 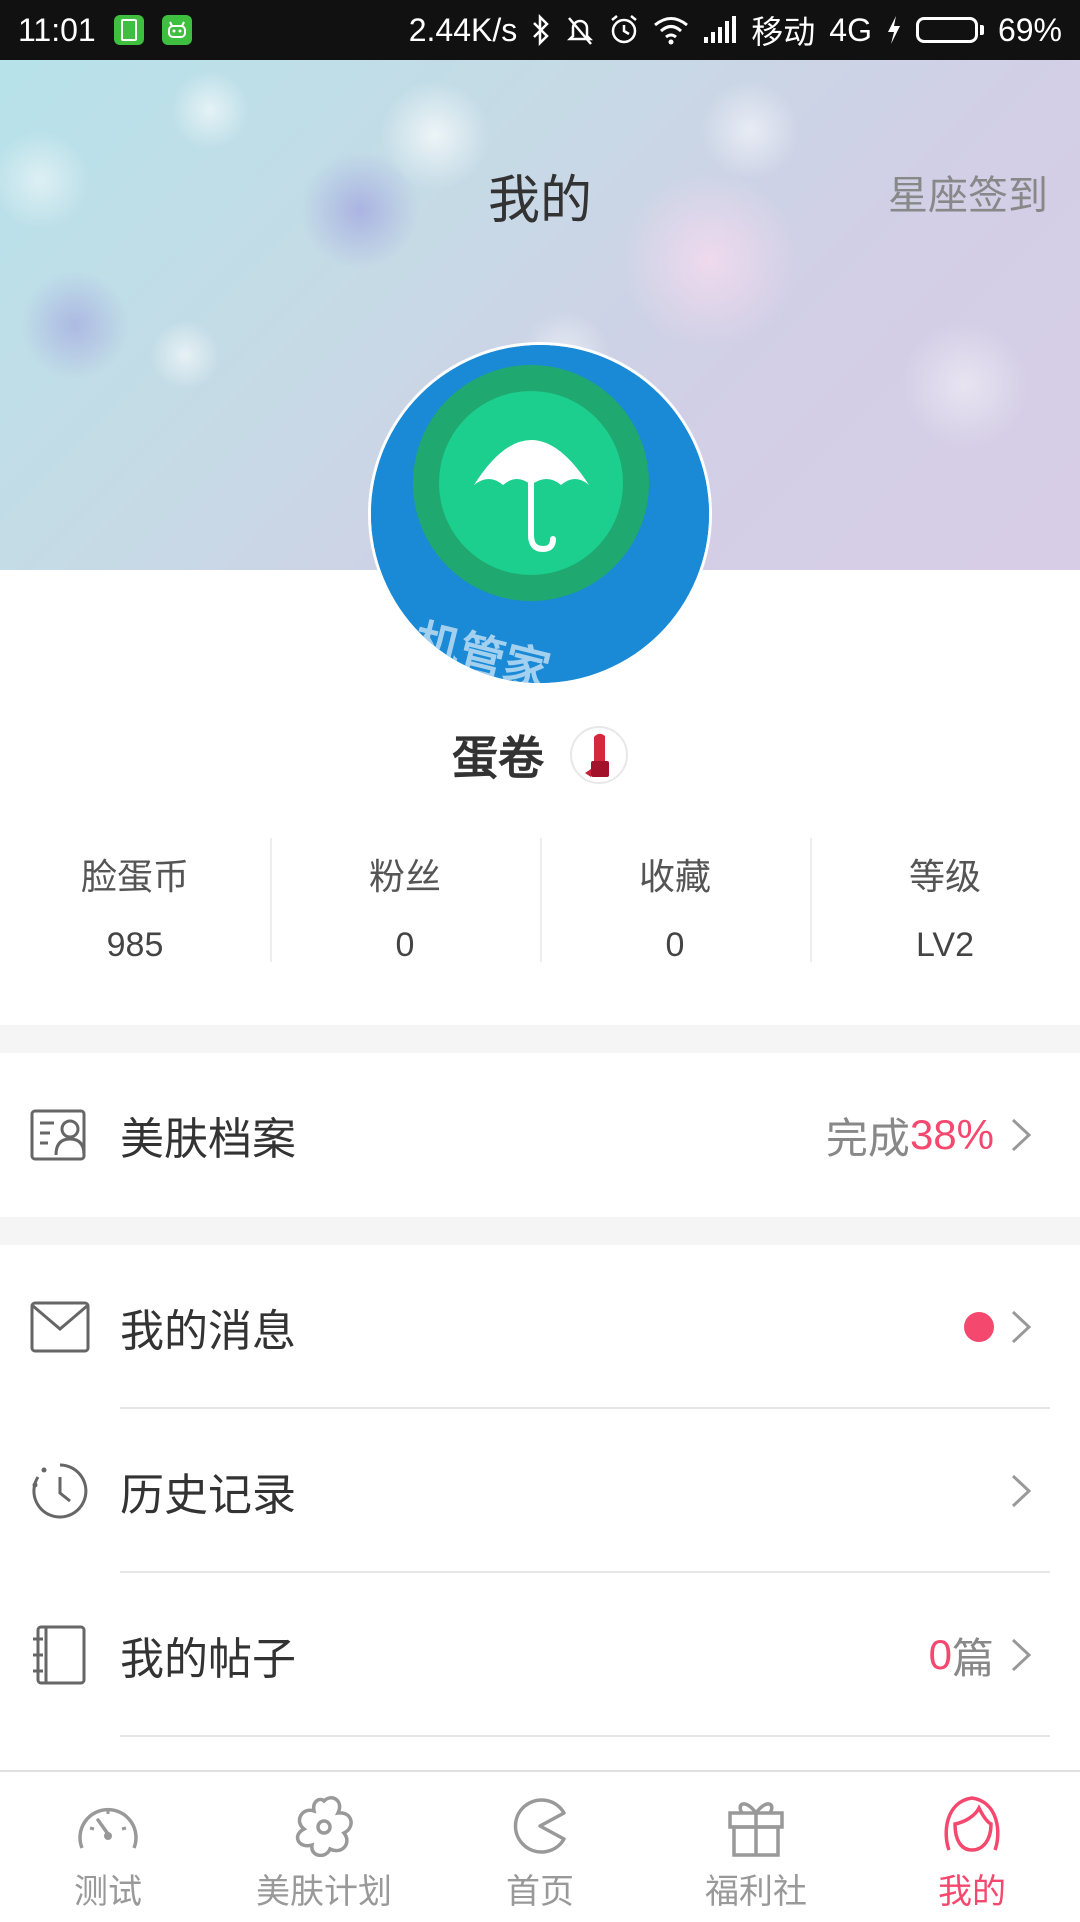 What do you see at coordinates (208, 1139) in the screenshot?
I see `skin-profile-label: 美肤档案` at bounding box center [208, 1139].